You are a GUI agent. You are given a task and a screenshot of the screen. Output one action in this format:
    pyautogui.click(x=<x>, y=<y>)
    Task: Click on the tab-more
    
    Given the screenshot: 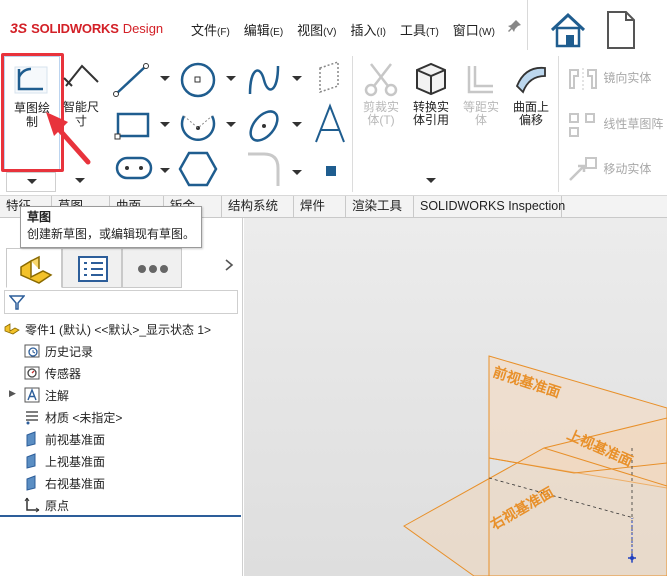 What is the action you would take?
    pyautogui.click(x=152, y=268)
    